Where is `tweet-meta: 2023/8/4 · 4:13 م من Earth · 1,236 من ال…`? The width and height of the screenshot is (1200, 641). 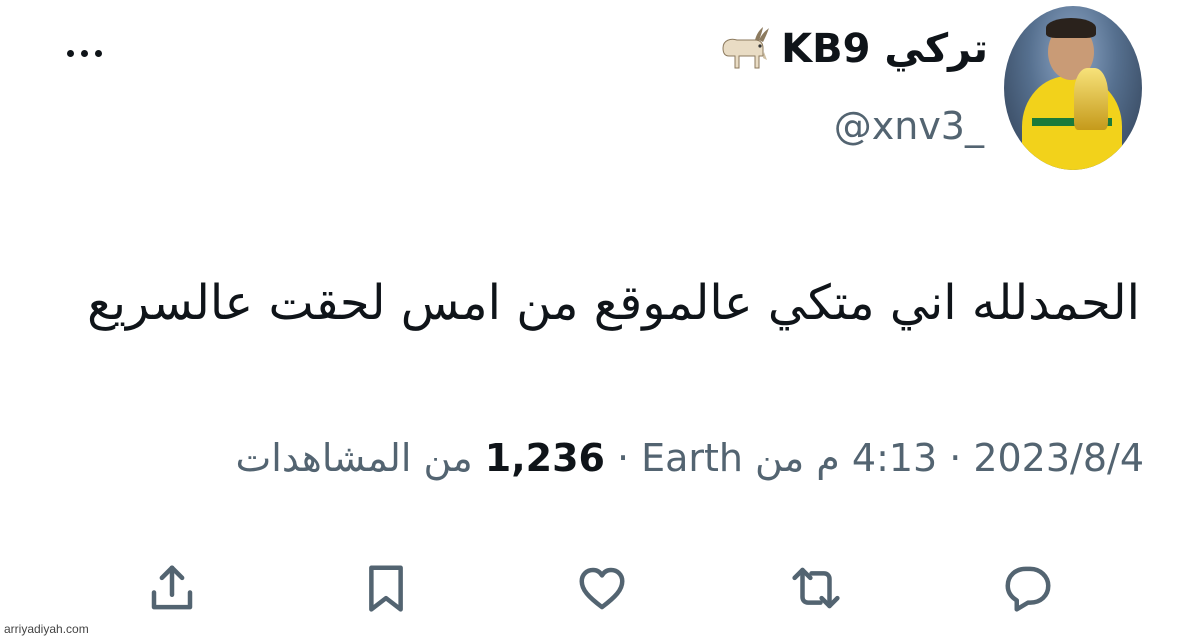
tweet-meta: 2023/8/4 · 4:13 م من Earth · 1,236 من ال… is located at coordinates (690, 458).